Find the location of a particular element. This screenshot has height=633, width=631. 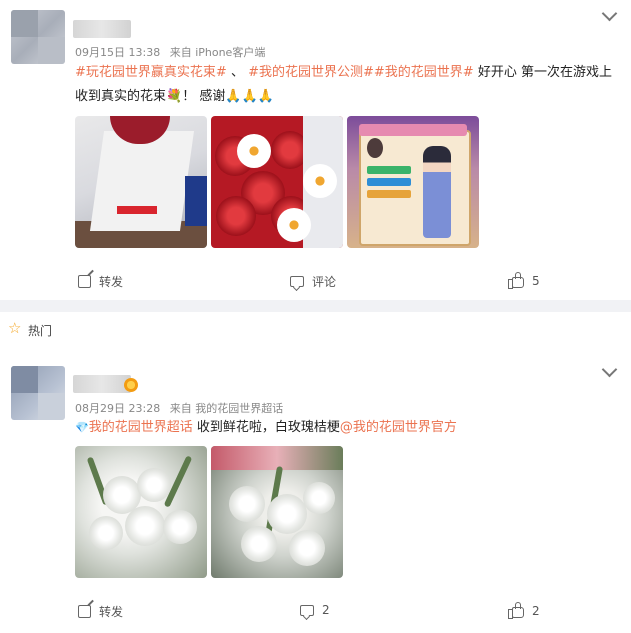

like-count: 2 is located at coordinates (536, 610).